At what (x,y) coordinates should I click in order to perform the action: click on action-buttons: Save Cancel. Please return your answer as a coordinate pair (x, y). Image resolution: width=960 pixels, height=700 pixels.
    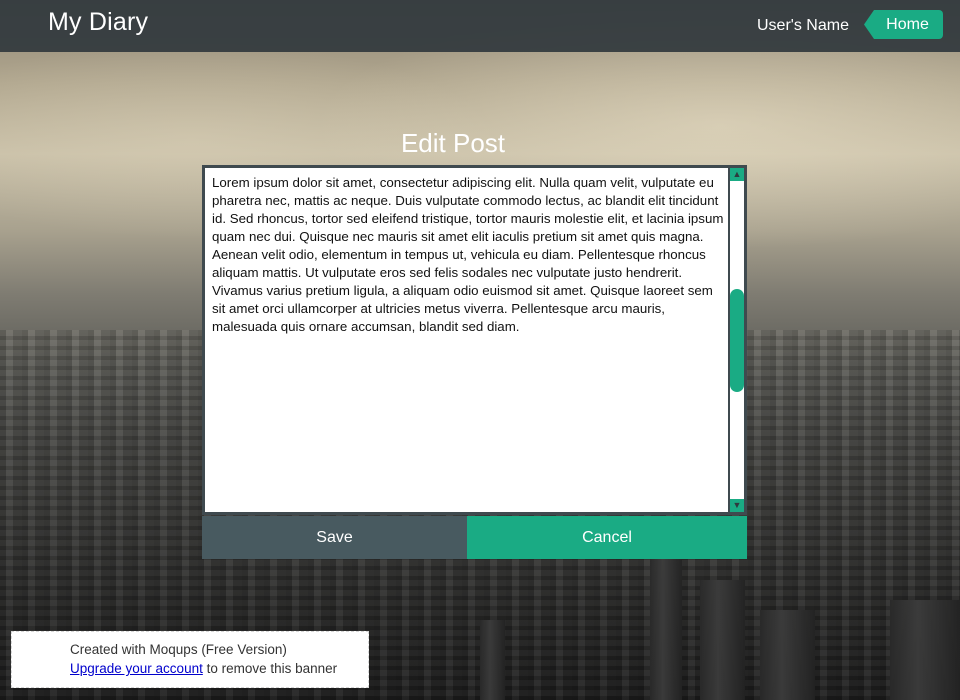
    Looking at the image, I should click on (474, 537).